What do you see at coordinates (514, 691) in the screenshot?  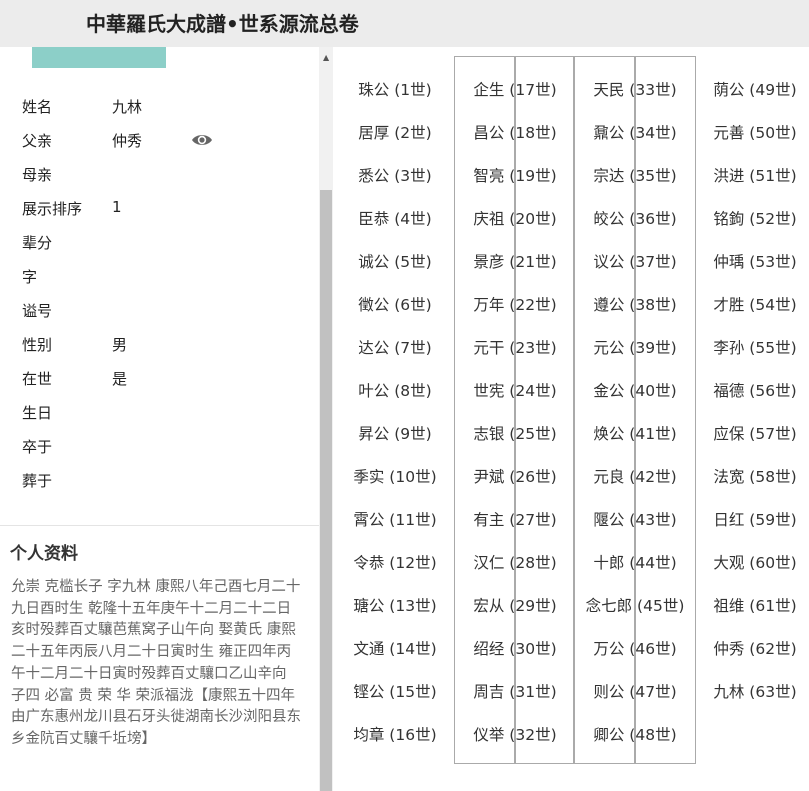 I see `generation-node: 周吉 (31世)` at bounding box center [514, 691].